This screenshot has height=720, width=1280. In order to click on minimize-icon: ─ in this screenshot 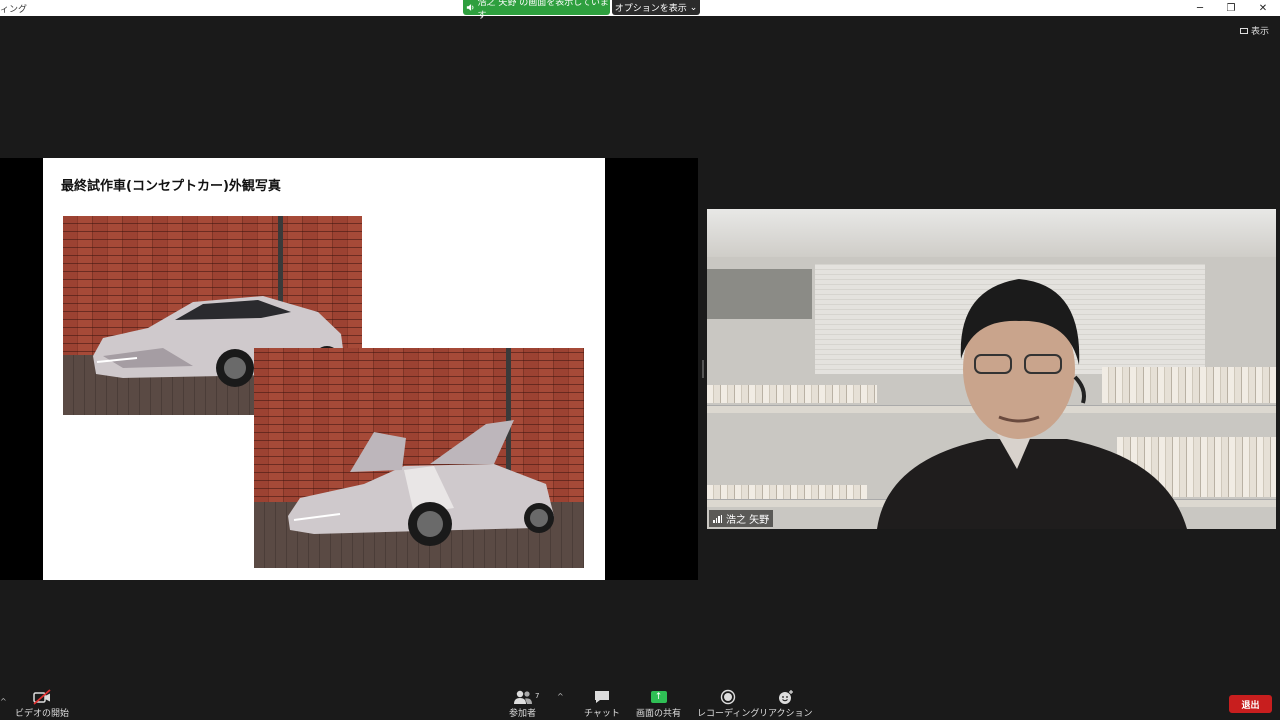, I will do `click(1200, 8)`.